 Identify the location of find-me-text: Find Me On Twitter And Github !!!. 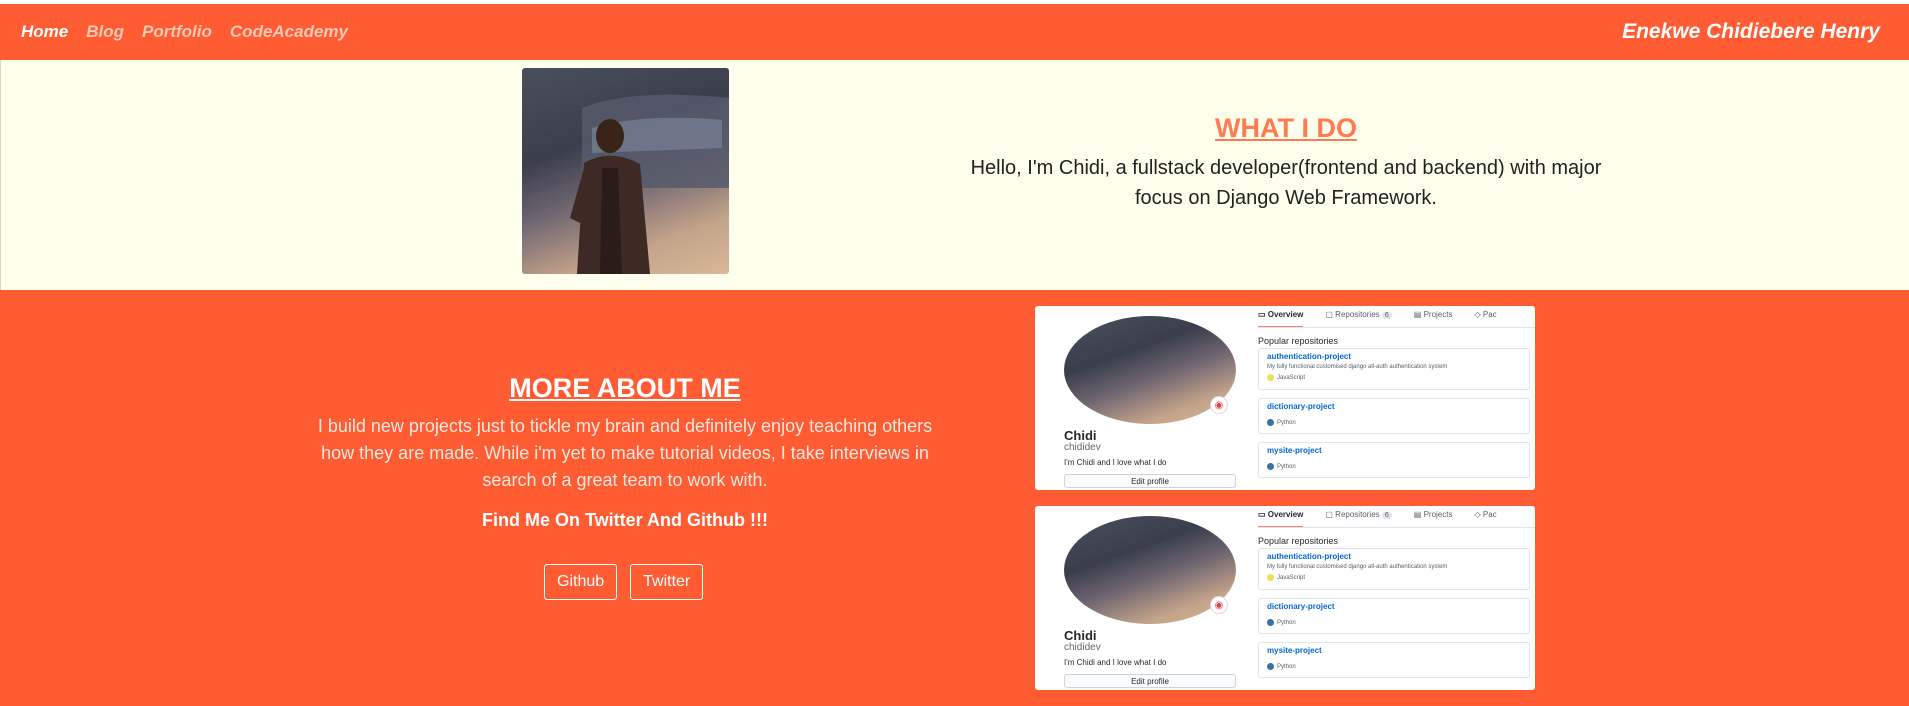
(625, 520).